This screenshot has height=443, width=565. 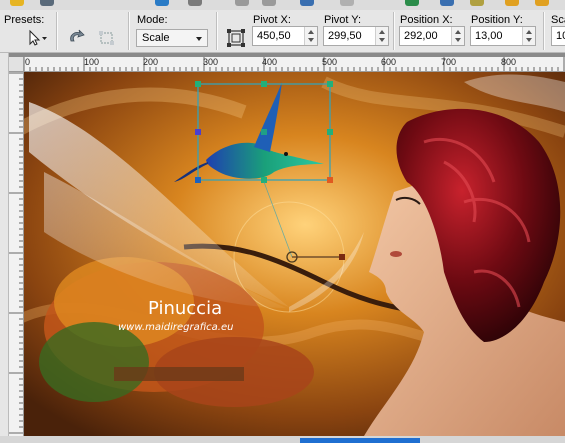 I want to click on position-x-label: Position X:, so click(x=426, y=20).